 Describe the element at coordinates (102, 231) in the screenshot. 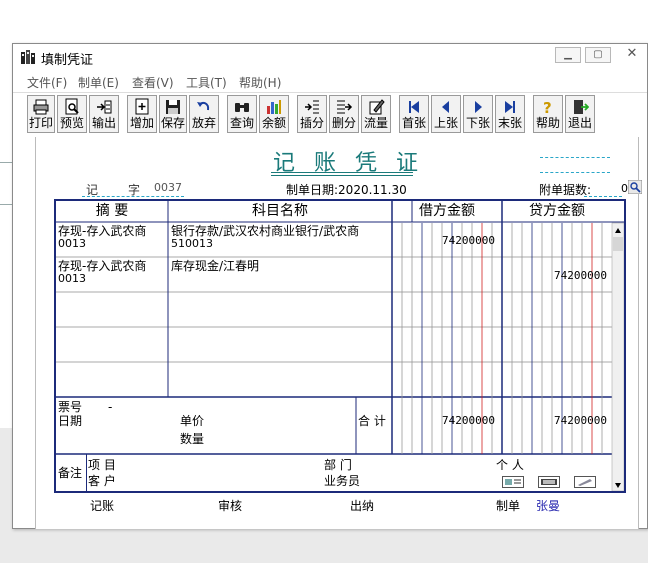

I see `row1-summary: 存现-存入武农商` at that location.